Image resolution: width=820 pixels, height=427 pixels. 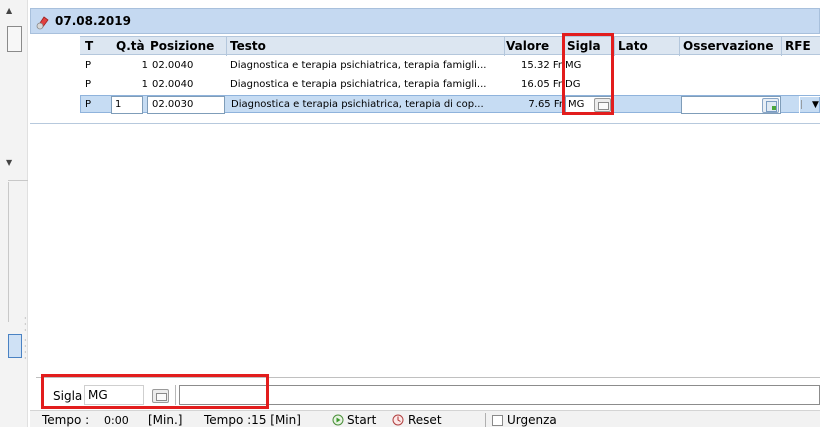 I want to click on posizione-input: 02.0030, so click(x=186, y=105).